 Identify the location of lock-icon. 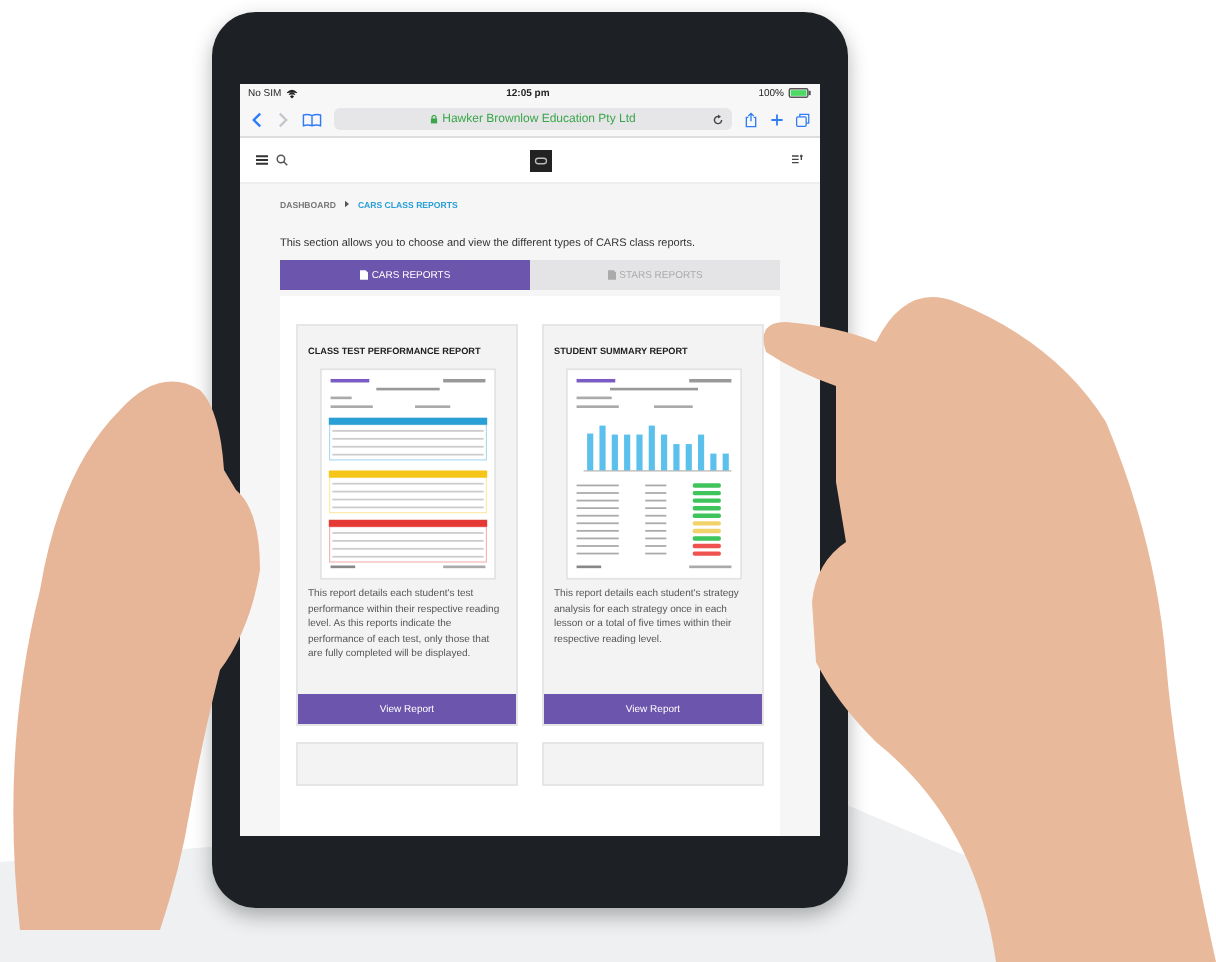
(434, 119).